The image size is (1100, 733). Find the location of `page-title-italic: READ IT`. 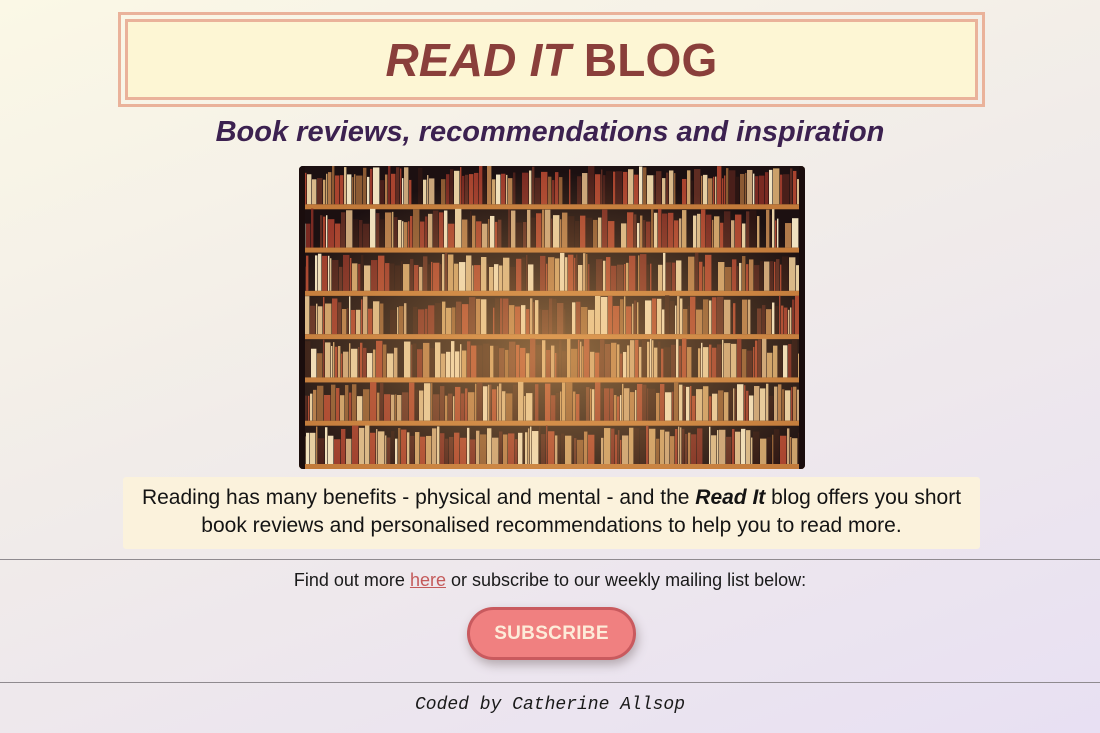

page-title-italic: READ IT is located at coordinates (478, 59).